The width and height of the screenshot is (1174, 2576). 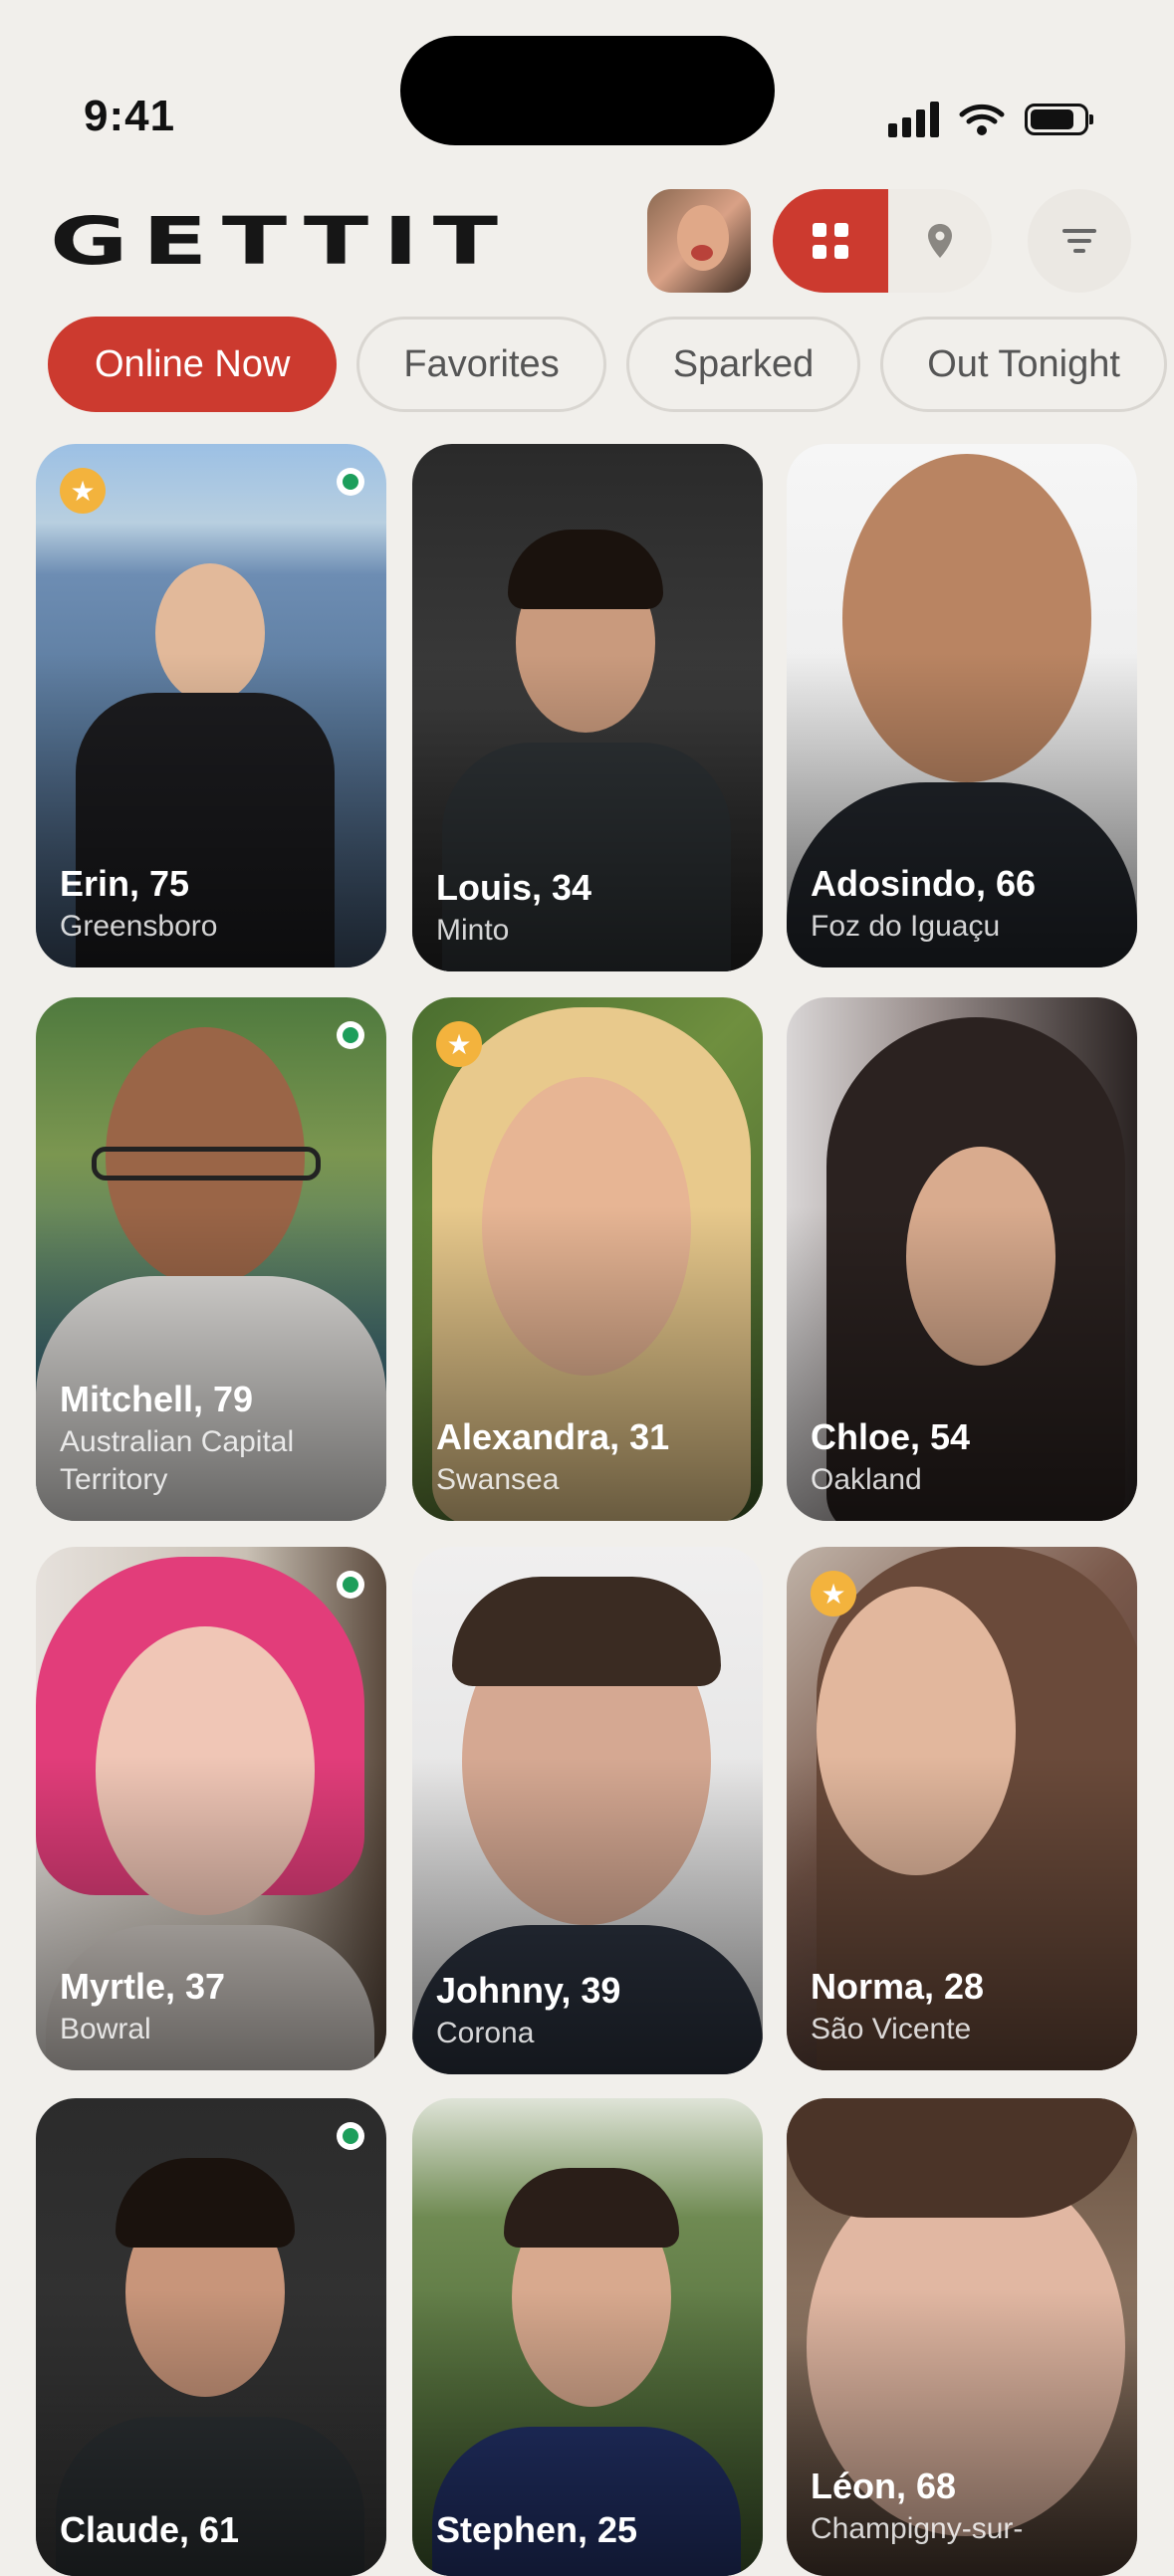 What do you see at coordinates (139, 926) in the screenshot?
I see `profile-city: Greensboro` at bounding box center [139, 926].